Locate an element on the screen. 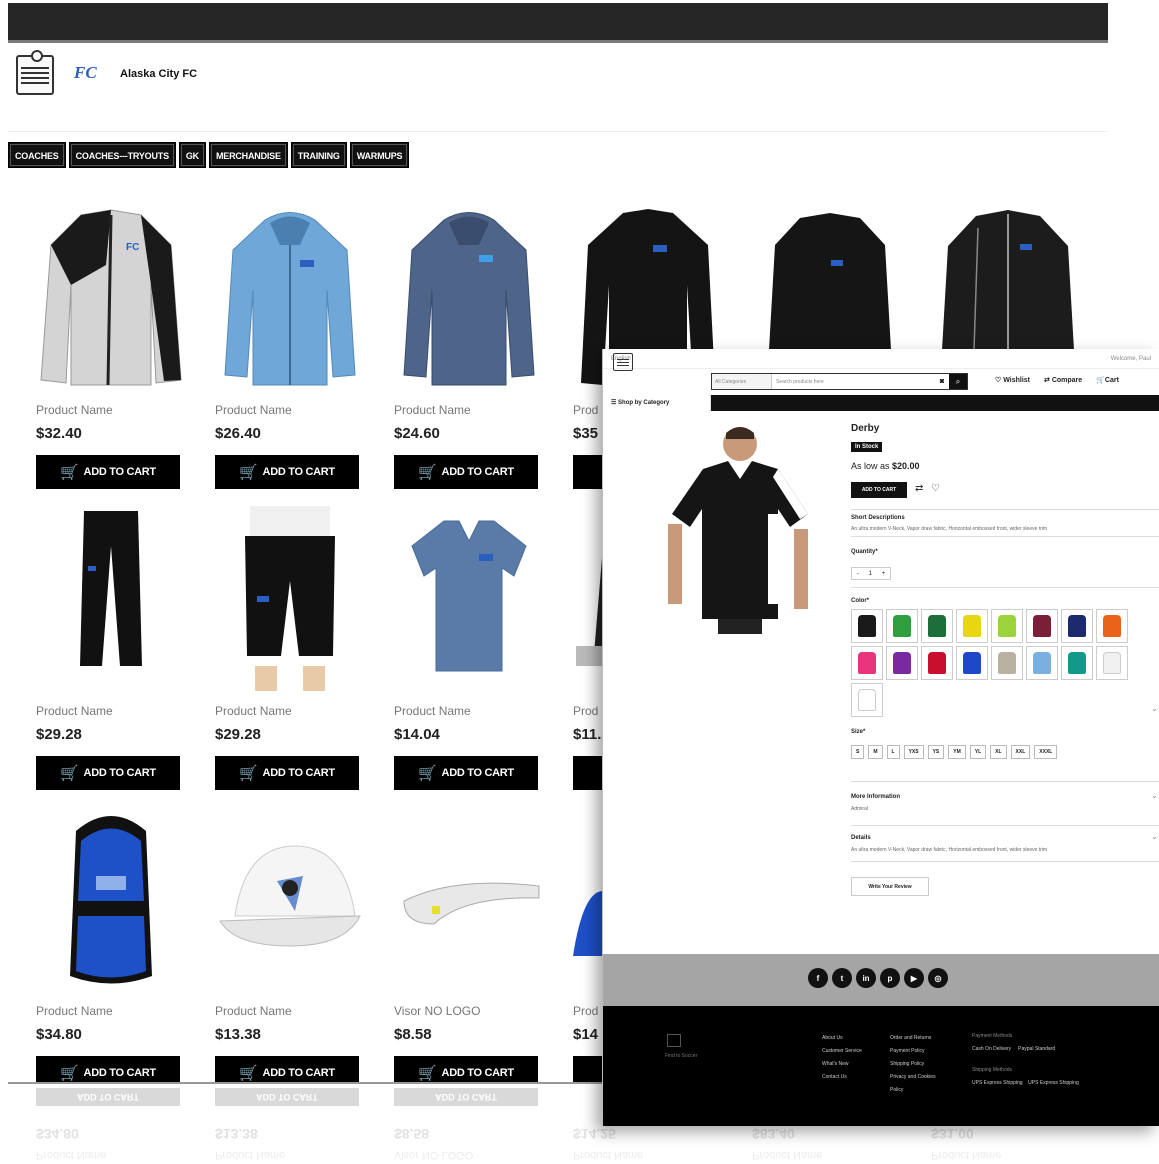 The image size is (1159, 1164). size-option: XL is located at coordinates (998, 752).